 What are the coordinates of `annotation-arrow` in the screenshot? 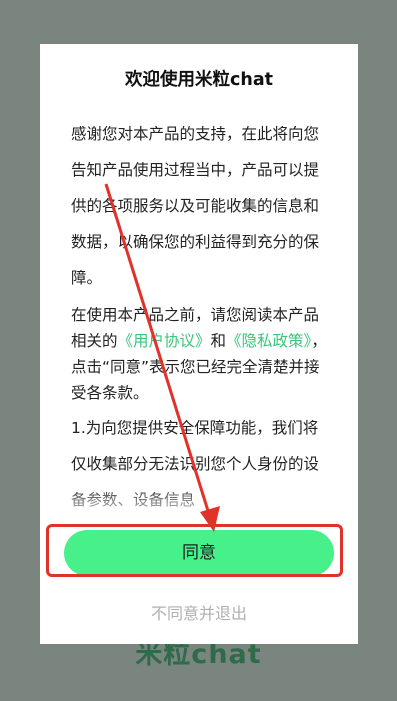 It's located at (162, 357).